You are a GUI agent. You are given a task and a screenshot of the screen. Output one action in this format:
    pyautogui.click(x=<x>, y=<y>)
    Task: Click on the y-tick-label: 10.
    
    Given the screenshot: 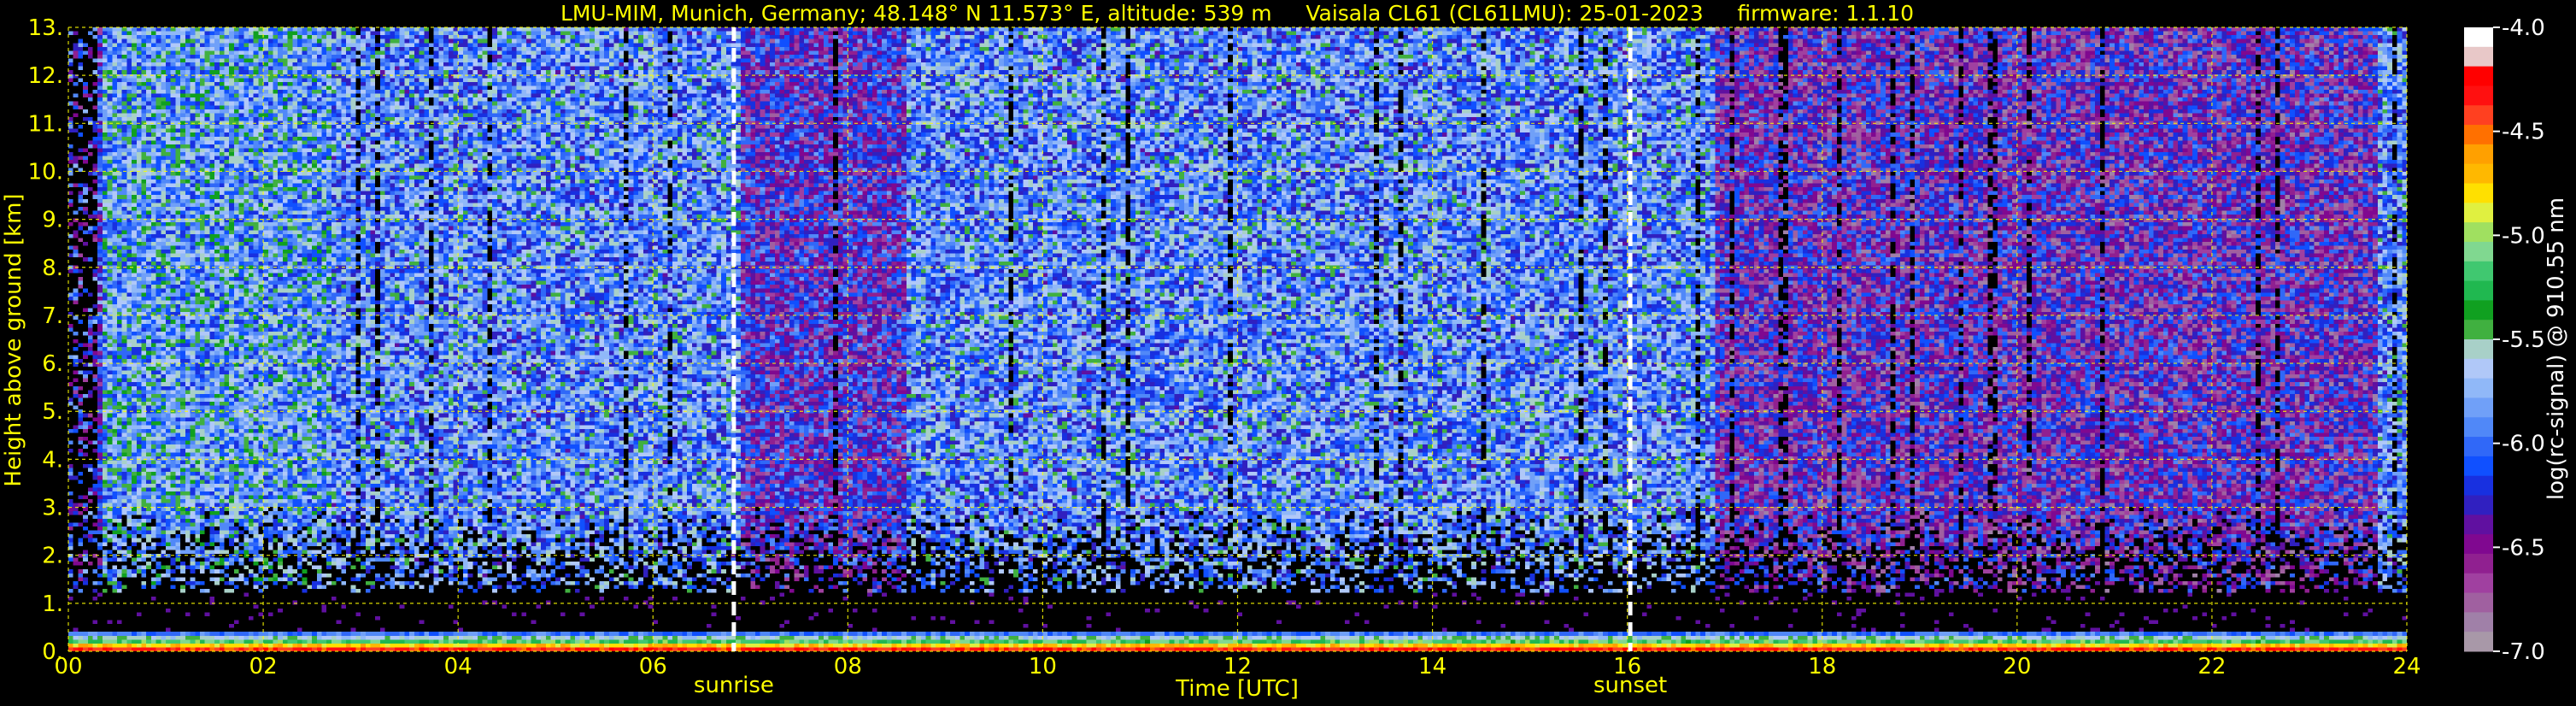 What is the action you would take?
    pyautogui.click(x=45, y=172)
    